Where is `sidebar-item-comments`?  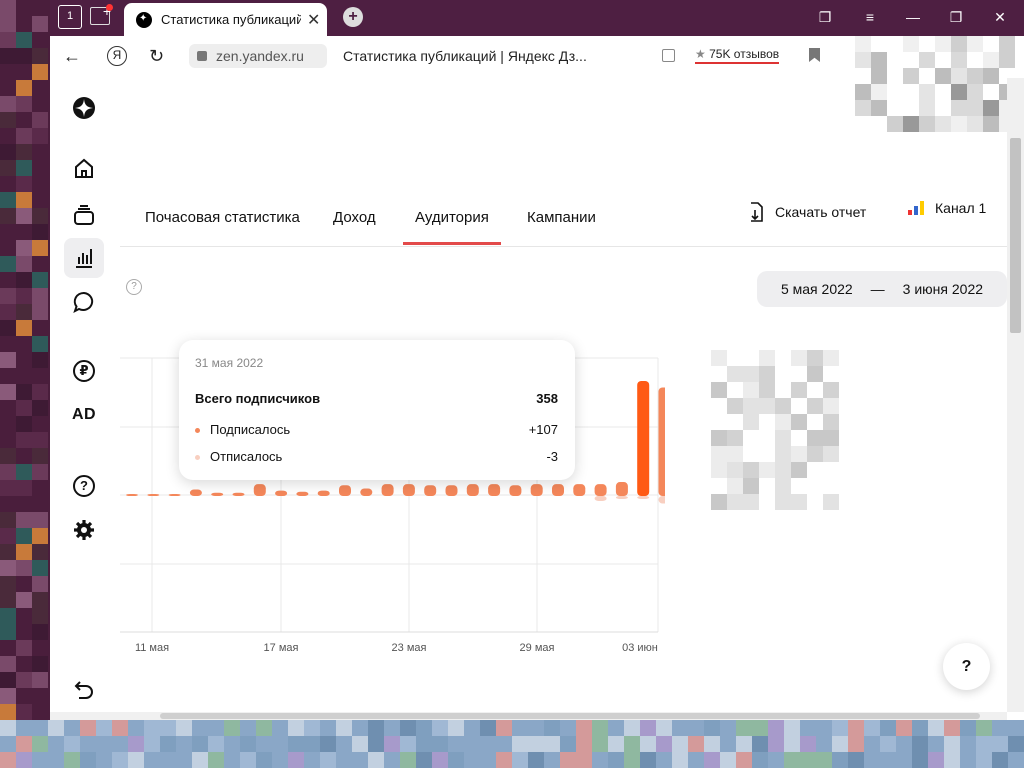
sidebar-item-comments is located at coordinates (84, 302).